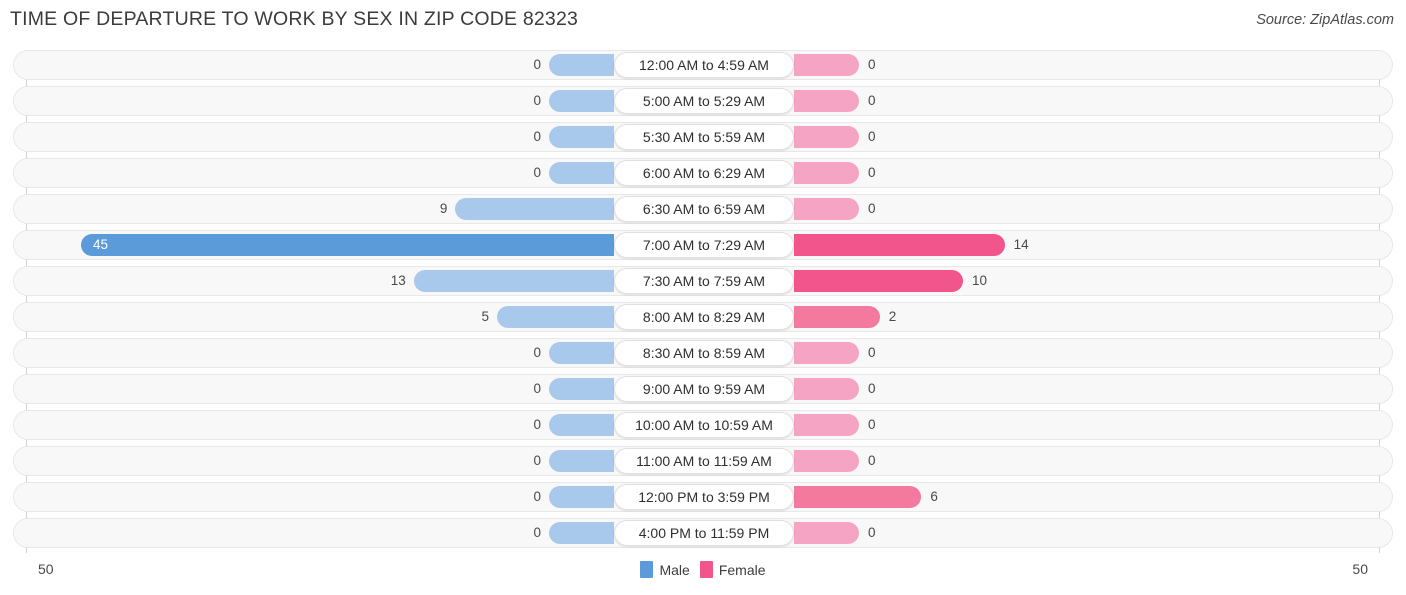 This screenshot has height=595, width=1406. I want to click on table-row: 13 10 7:30 AM to 7:59 AM, so click(703, 281).